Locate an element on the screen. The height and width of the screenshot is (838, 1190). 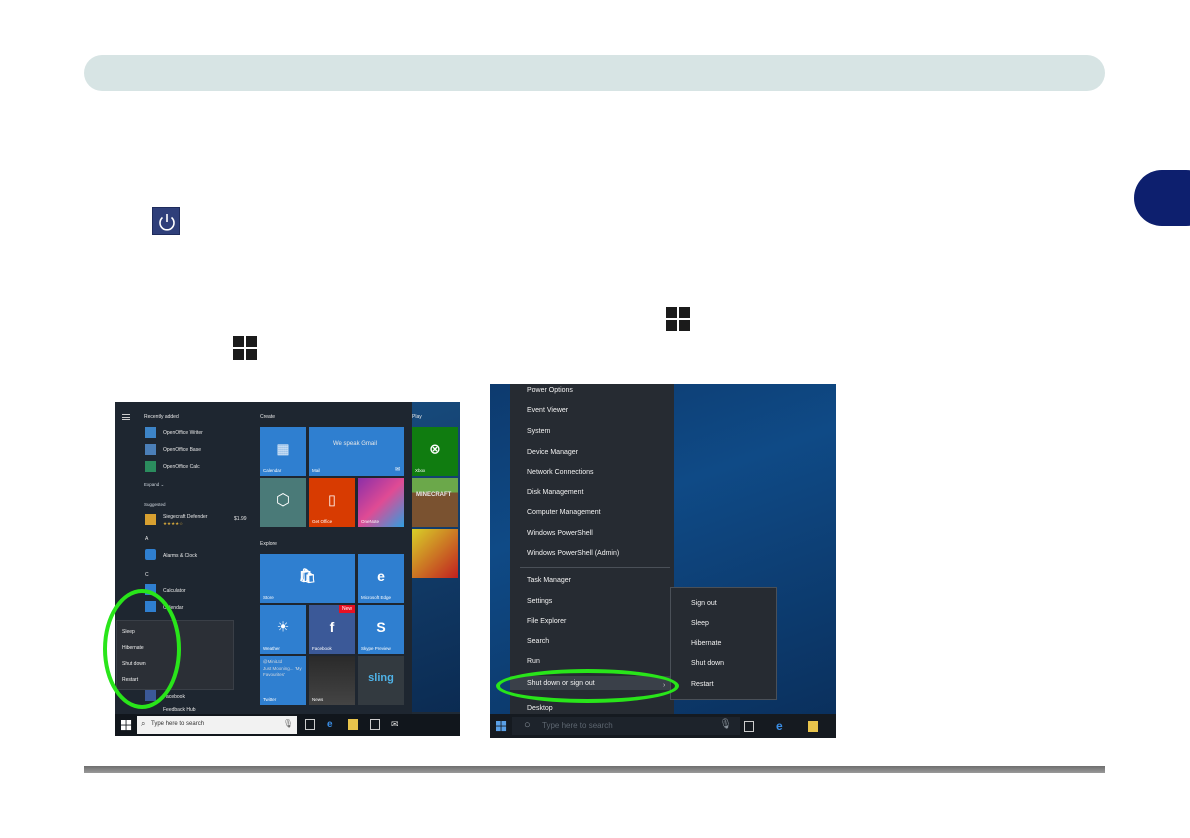
base-icon is located at coordinates (150, 449).